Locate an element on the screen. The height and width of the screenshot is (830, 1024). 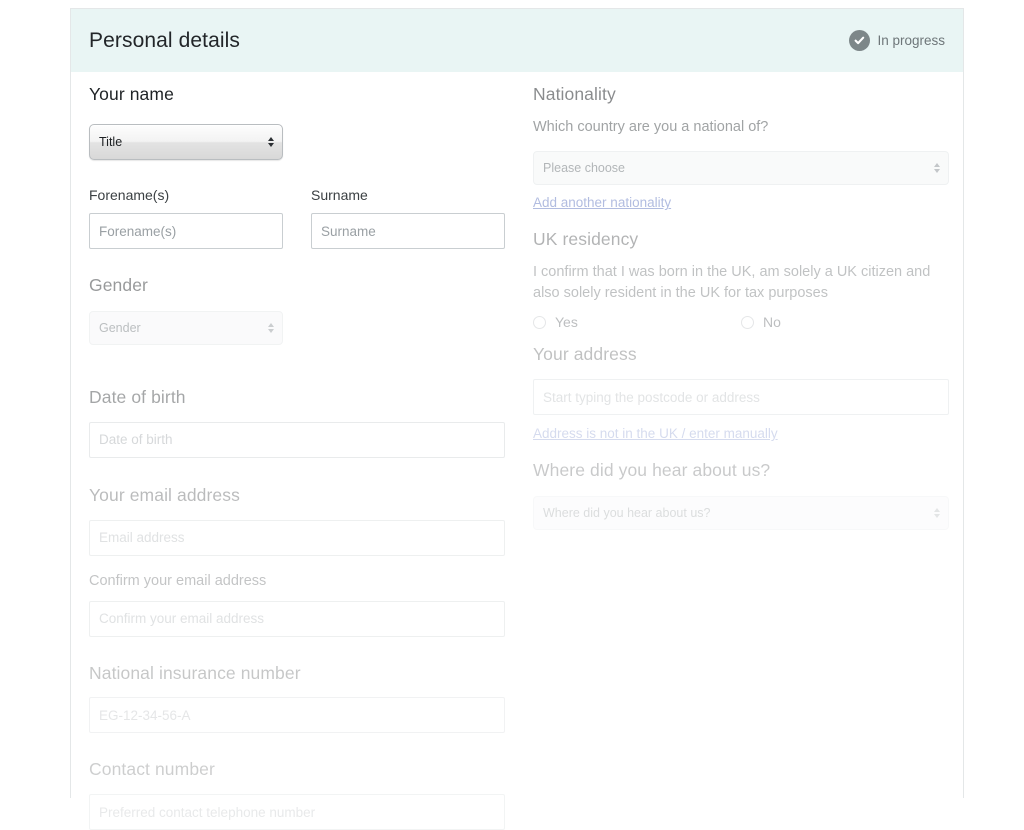
gender-heading: Gender is located at coordinates (118, 285).